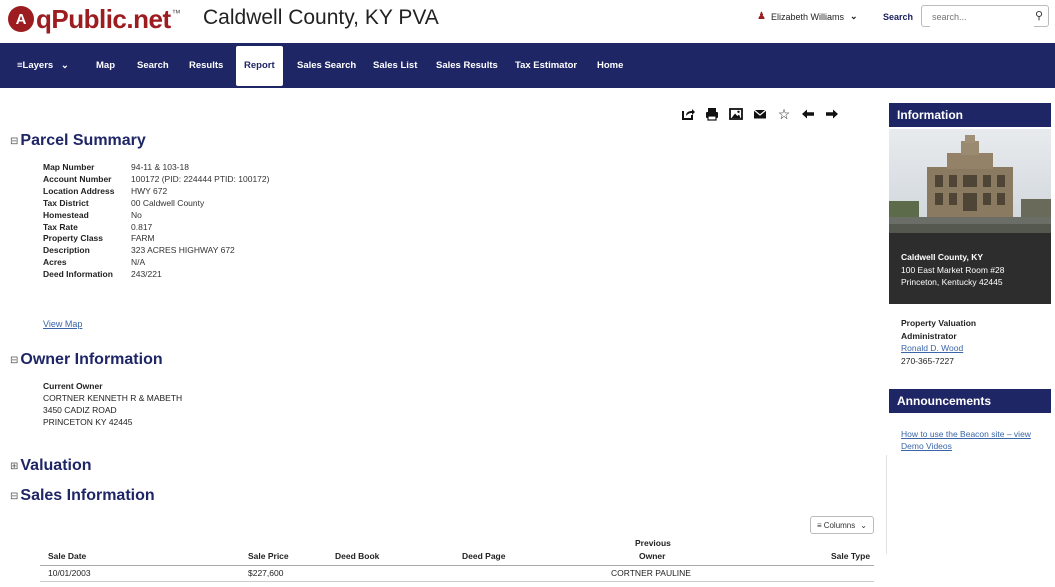  What do you see at coordinates (62, 324) in the screenshot?
I see `view-map-link: View Map` at bounding box center [62, 324].